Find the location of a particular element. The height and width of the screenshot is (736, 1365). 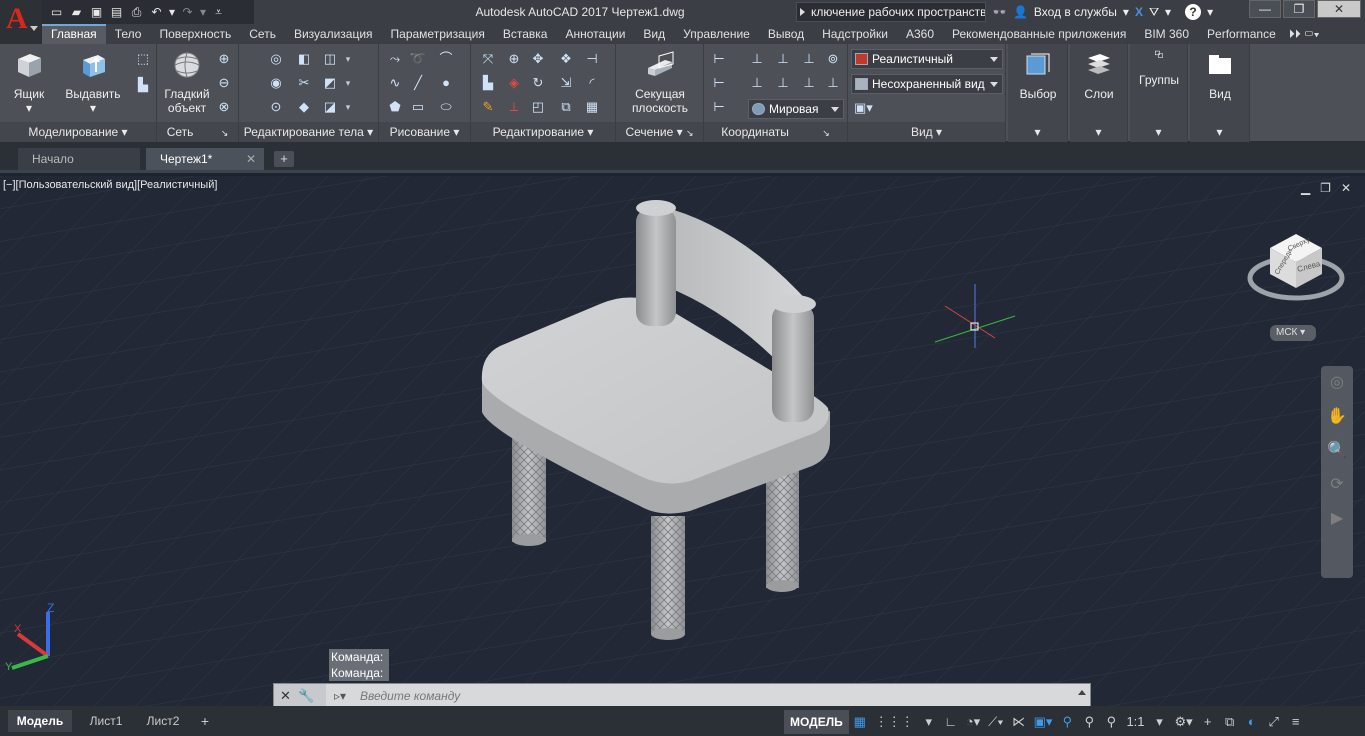

mesh-smooth-more-icon: ⊕ is located at coordinates (224, 59).